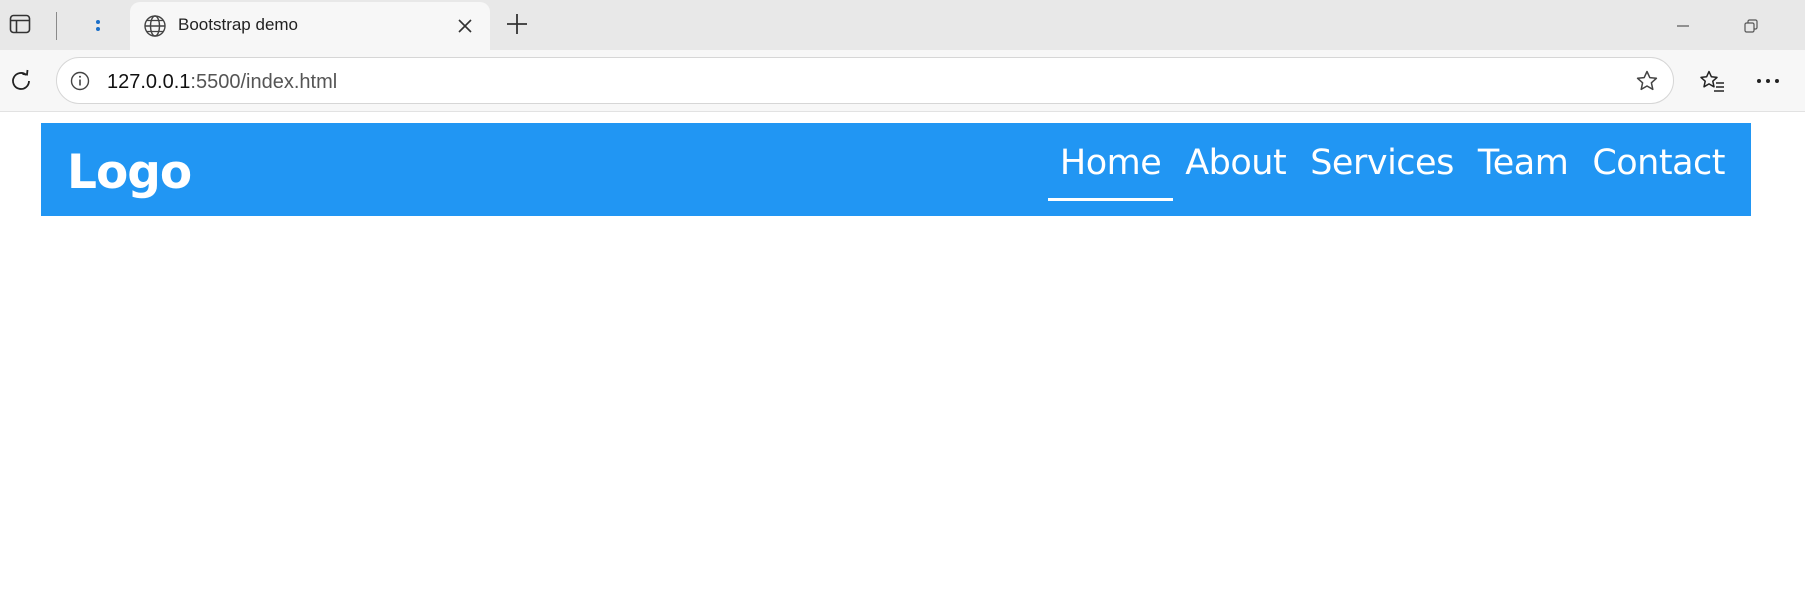  What do you see at coordinates (1110, 172) in the screenshot?
I see `nav-link-home: Home` at bounding box center [1110, 172].